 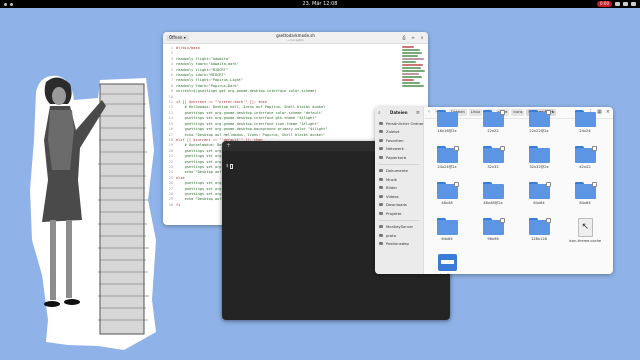 I want to click on sidebar-item: Videos, so click(x=399, y=196).